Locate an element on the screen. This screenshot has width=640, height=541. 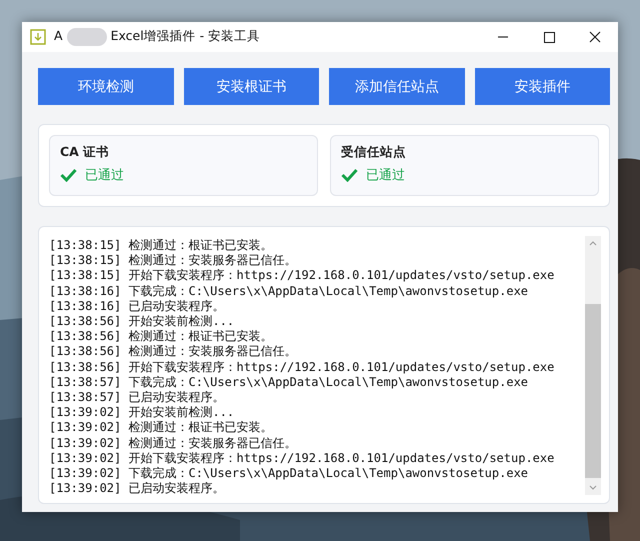
log-line: [13:38:15] 检测通过：安装服务器已信任。 is located at coordinates (172, 260).